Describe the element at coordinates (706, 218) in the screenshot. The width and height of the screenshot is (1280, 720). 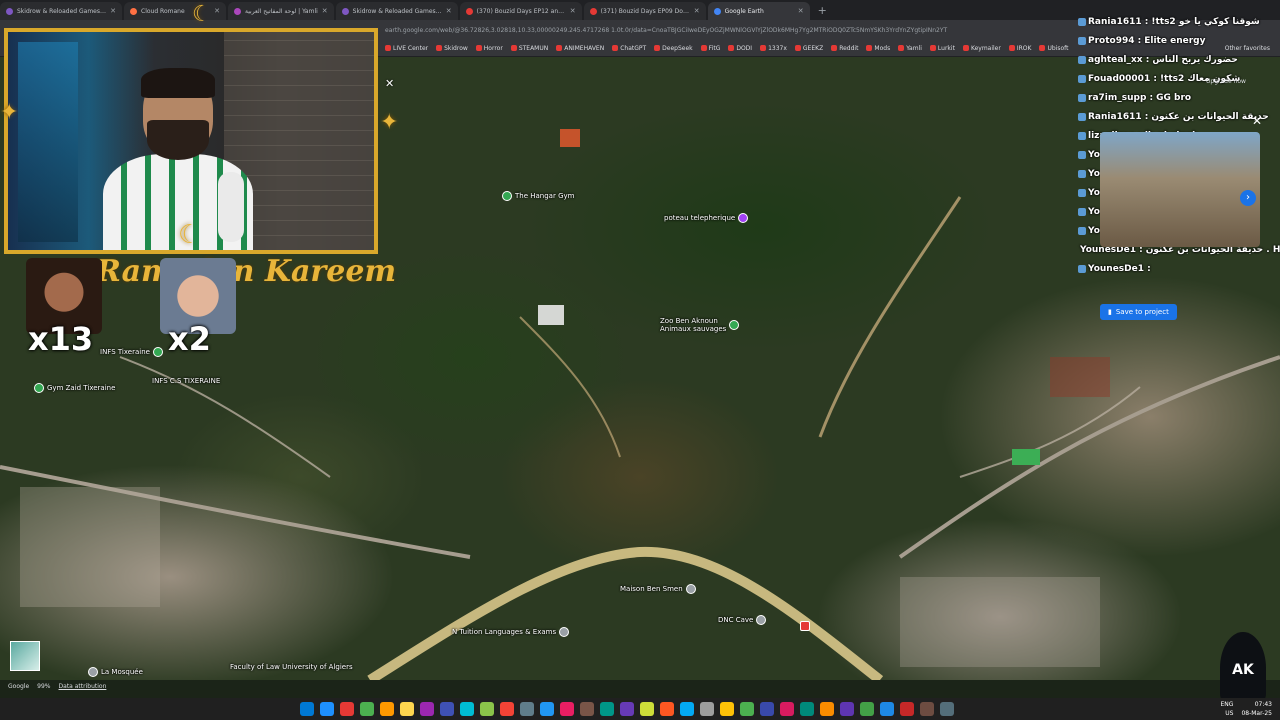
I see `place-poteau-telepherique: poteau telepherique` at that location.